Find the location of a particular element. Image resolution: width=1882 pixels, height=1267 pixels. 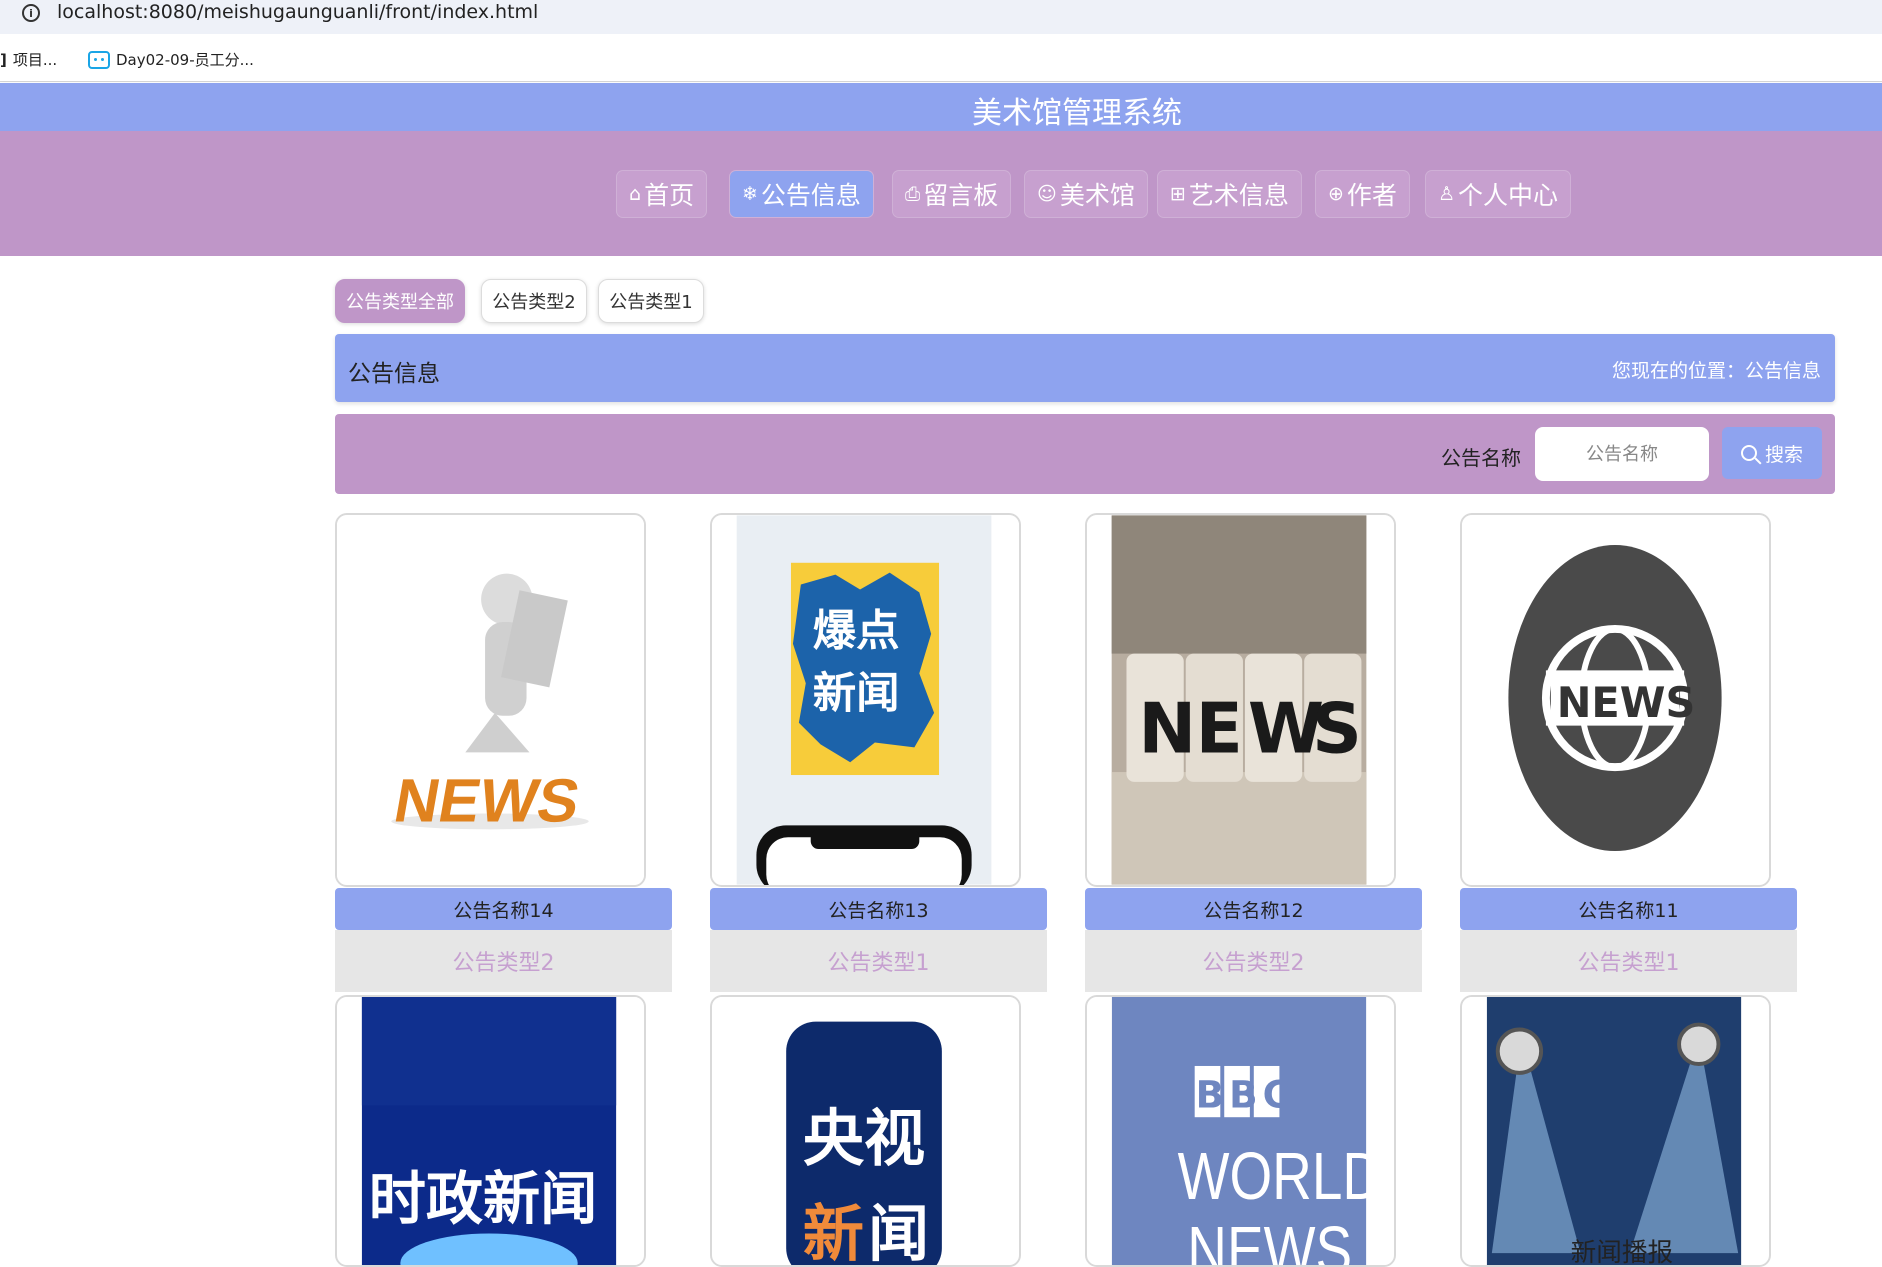

notice-image: 爆点 新闻 is located at coordinates (865, 700).